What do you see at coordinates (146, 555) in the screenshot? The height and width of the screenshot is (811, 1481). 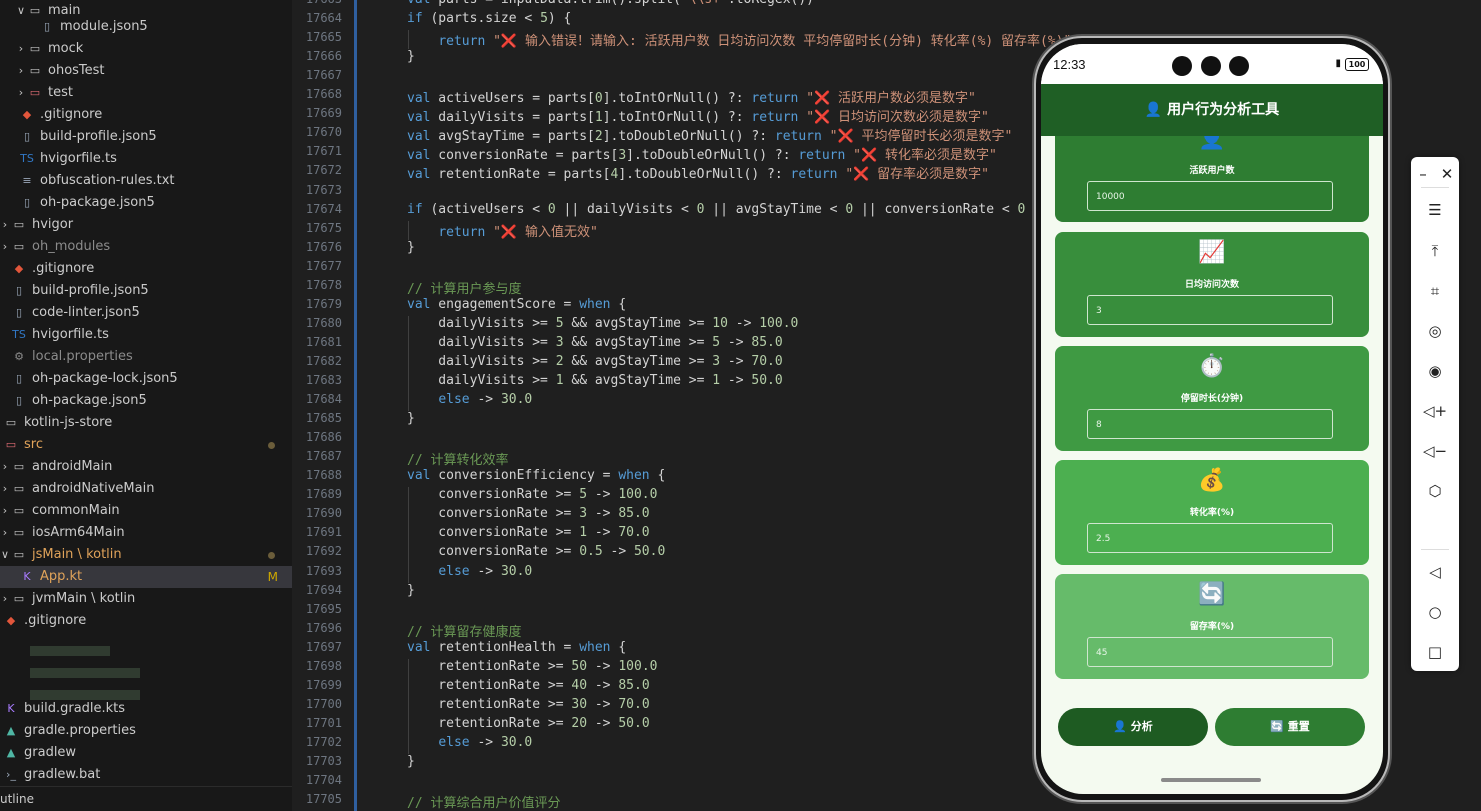 I see `tree-item: ∨ ▭ jsMain \ kotlin` at bounding box center [146, 555].